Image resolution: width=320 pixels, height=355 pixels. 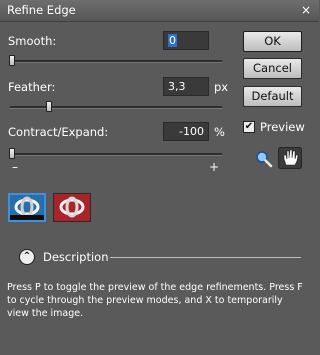 I want to click on selection-view-icon, so click(x=27, y=207).